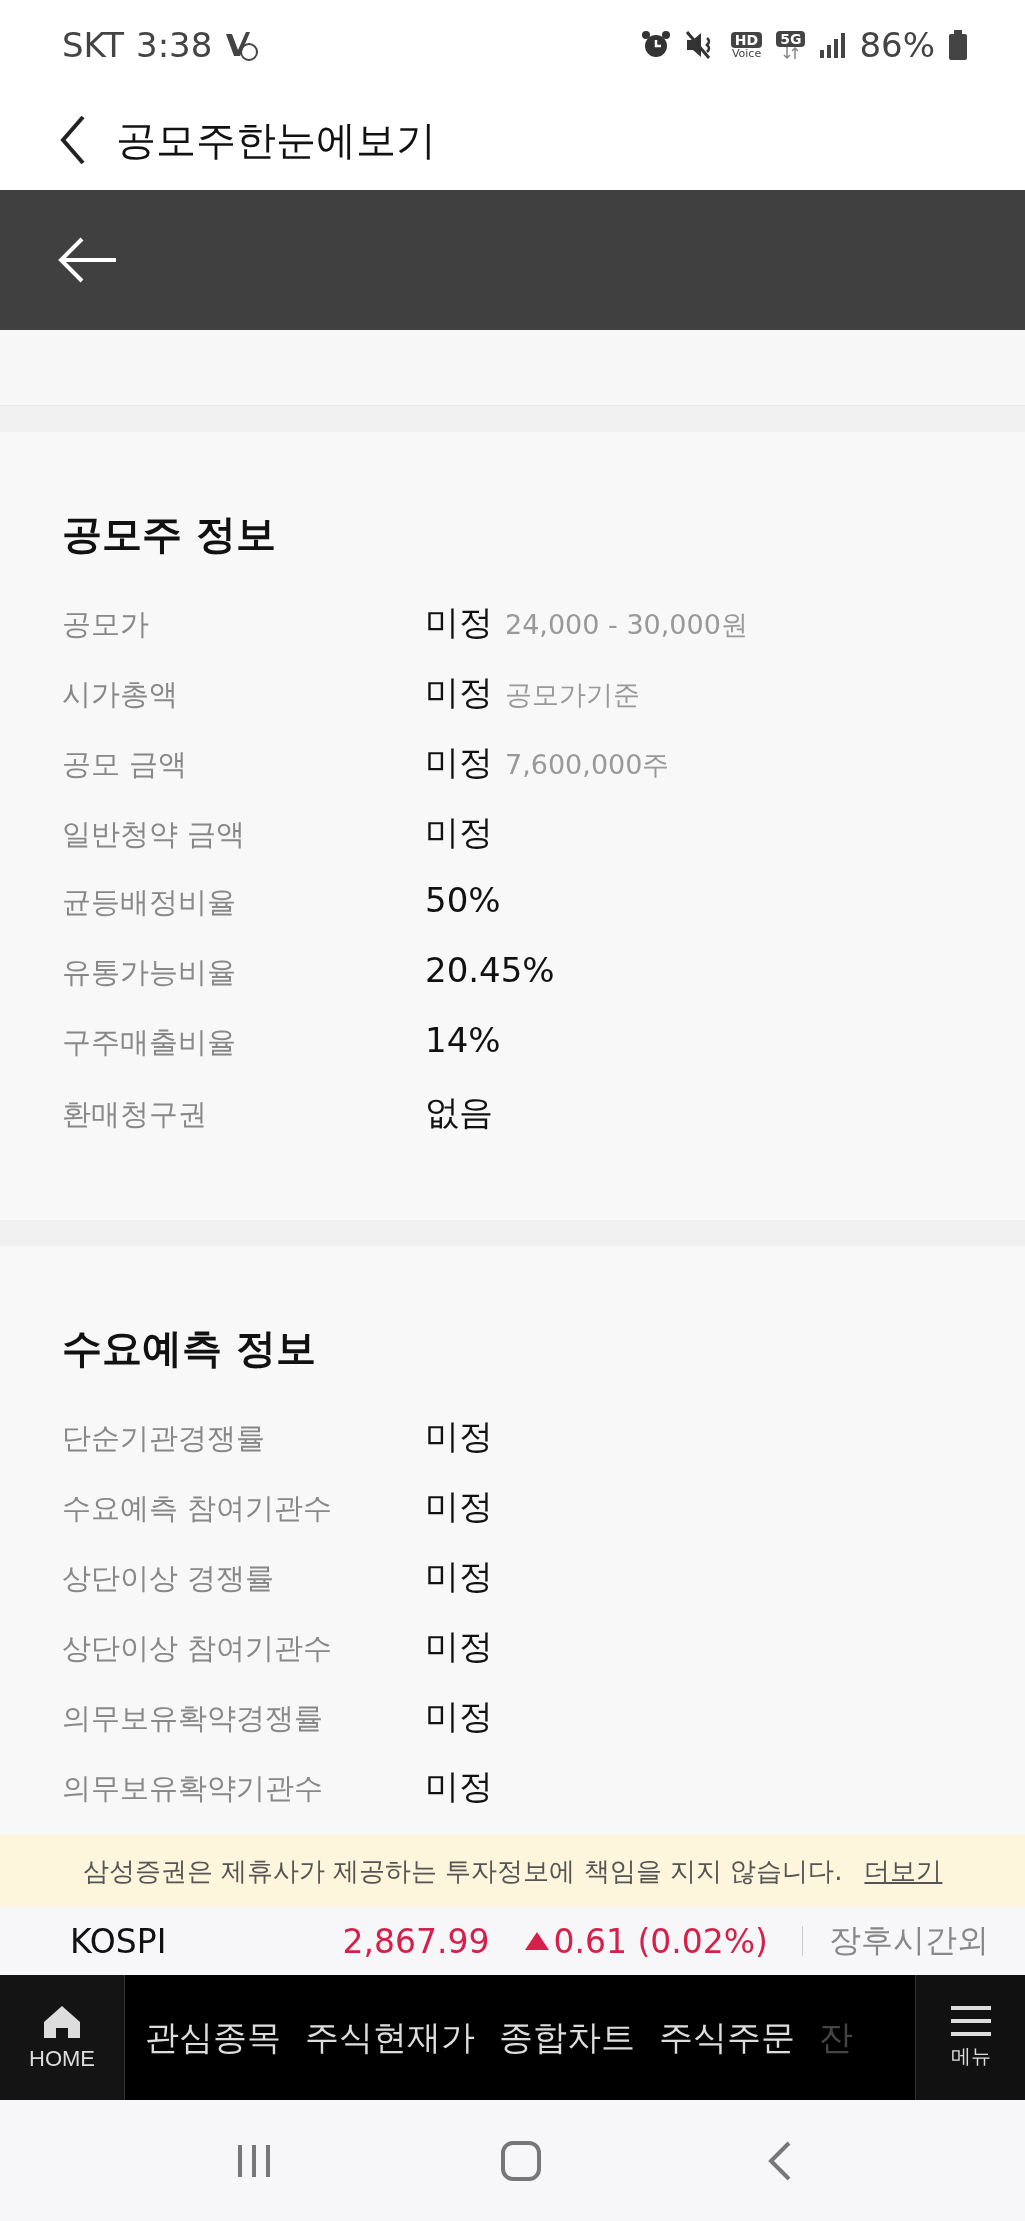  What do you see at coordinates (660, 1941) in the screenshot?
I see `index-change: 0.61 (0.02%)` at bounding box center [660, 1941].